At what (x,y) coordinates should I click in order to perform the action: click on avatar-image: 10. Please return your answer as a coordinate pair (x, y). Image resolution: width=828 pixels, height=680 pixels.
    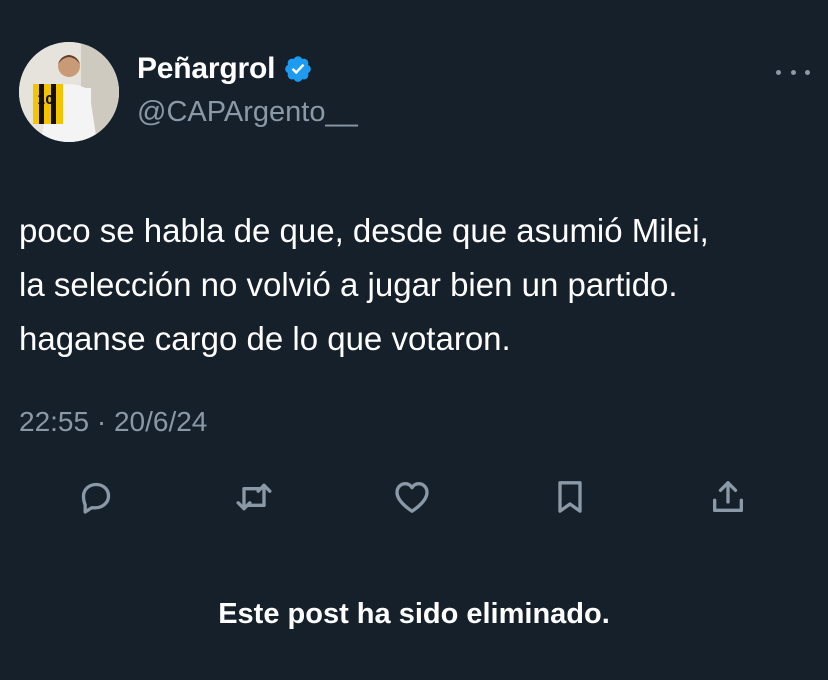
    Looking at the image, I should click on (69, 92).